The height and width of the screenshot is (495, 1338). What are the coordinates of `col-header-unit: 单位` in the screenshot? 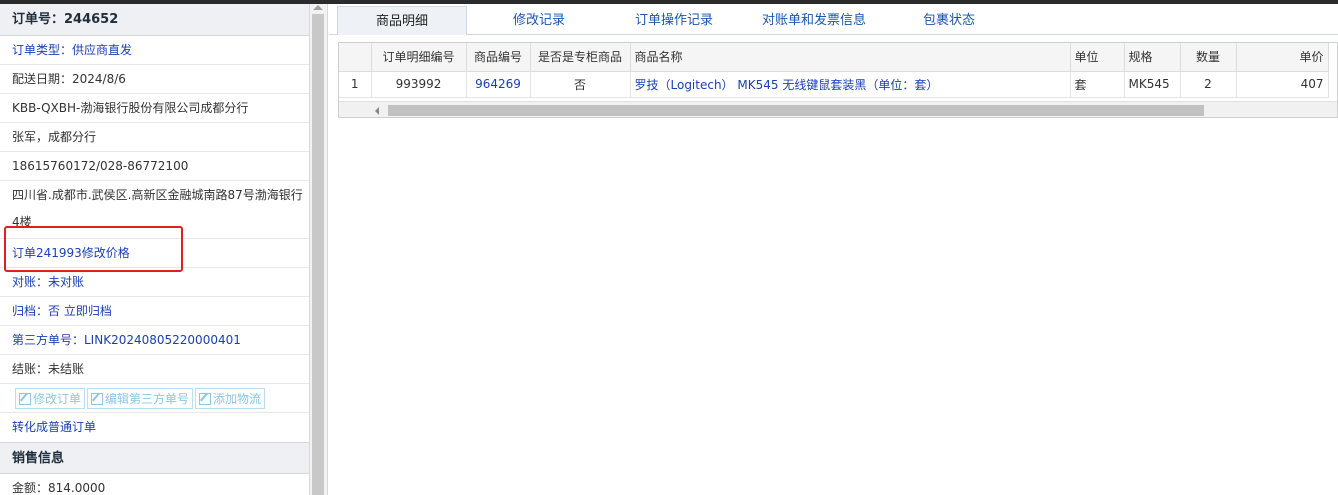 It's located at (1097, 57).